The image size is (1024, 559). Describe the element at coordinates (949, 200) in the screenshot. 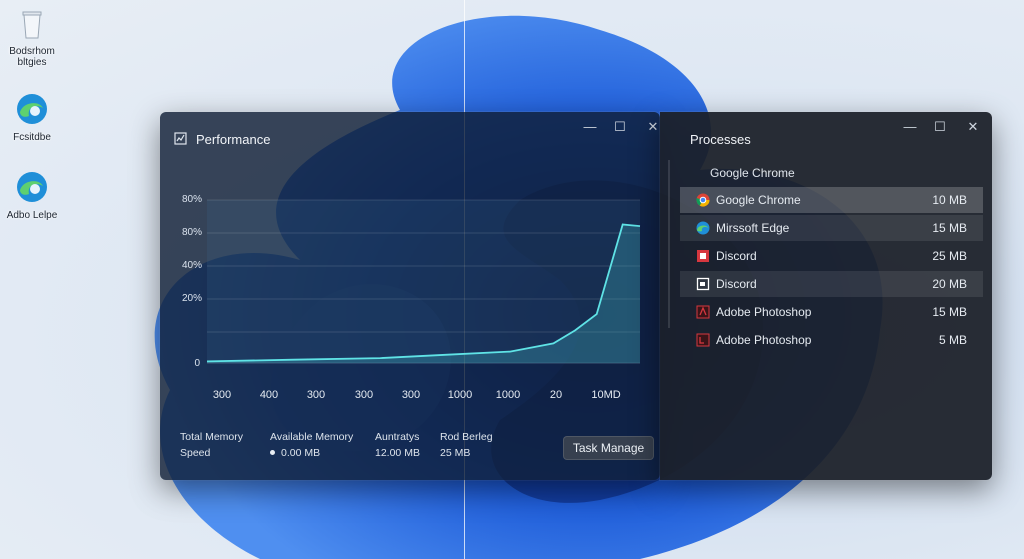

I see `process-memory: 10 MB` at that location.